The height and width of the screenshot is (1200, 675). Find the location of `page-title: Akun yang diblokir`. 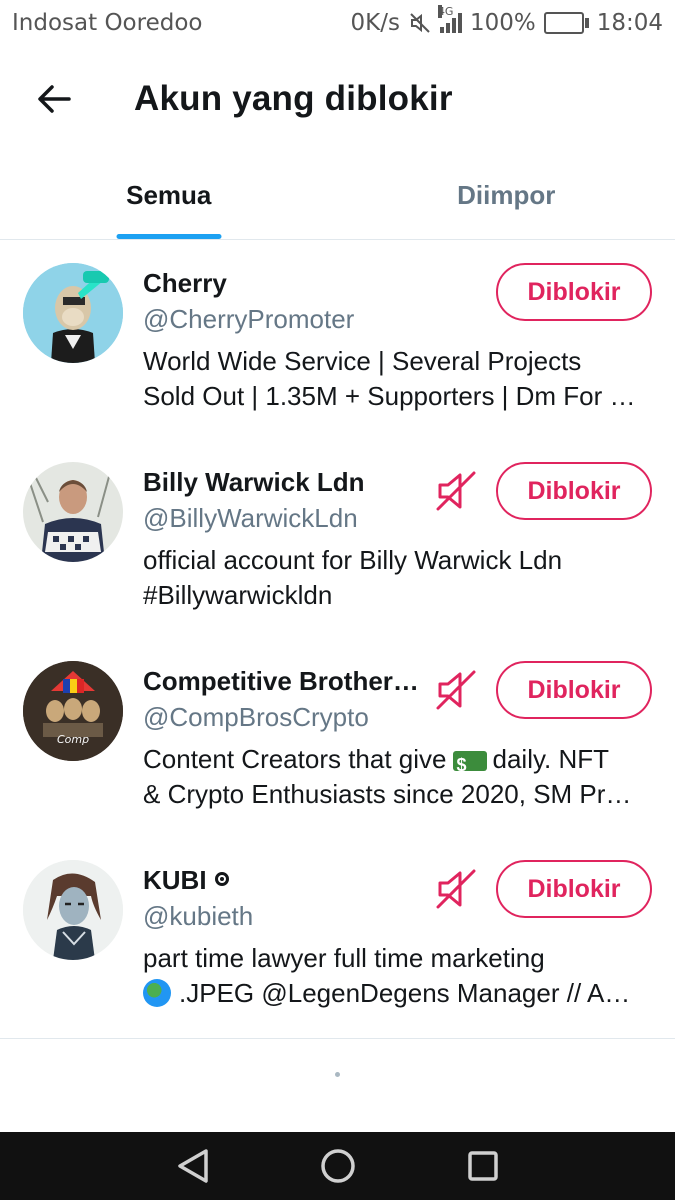

page-title: Akun yang diblokir is located at coordinates (293, 98).